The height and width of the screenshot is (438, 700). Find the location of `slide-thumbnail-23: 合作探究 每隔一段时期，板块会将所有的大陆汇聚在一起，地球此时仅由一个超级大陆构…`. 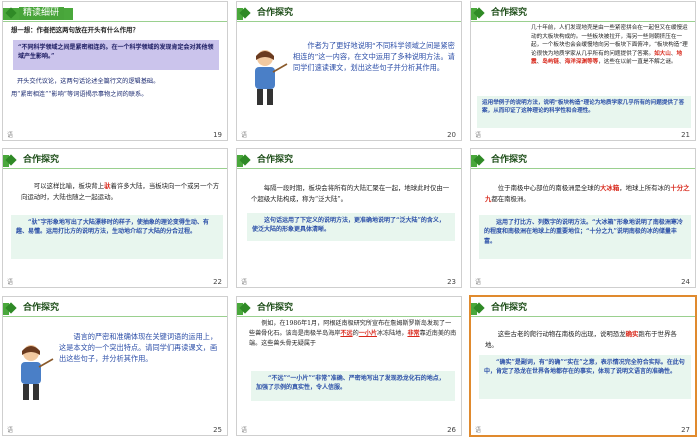

slide-thumbnail-23: 合作探究 每隔一段时期，板块会将所有的大陆汇聚在一起，地球此时仅由一个超级大陆构… is located at coordinates (349, 218).